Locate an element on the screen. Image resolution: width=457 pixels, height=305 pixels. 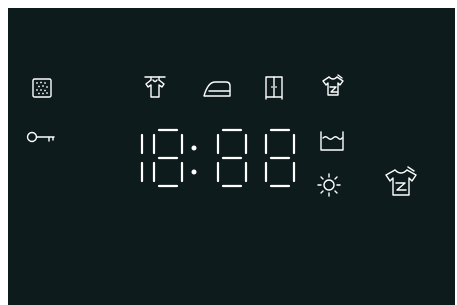
seven-segment-display is located at coordinates (214, 161).